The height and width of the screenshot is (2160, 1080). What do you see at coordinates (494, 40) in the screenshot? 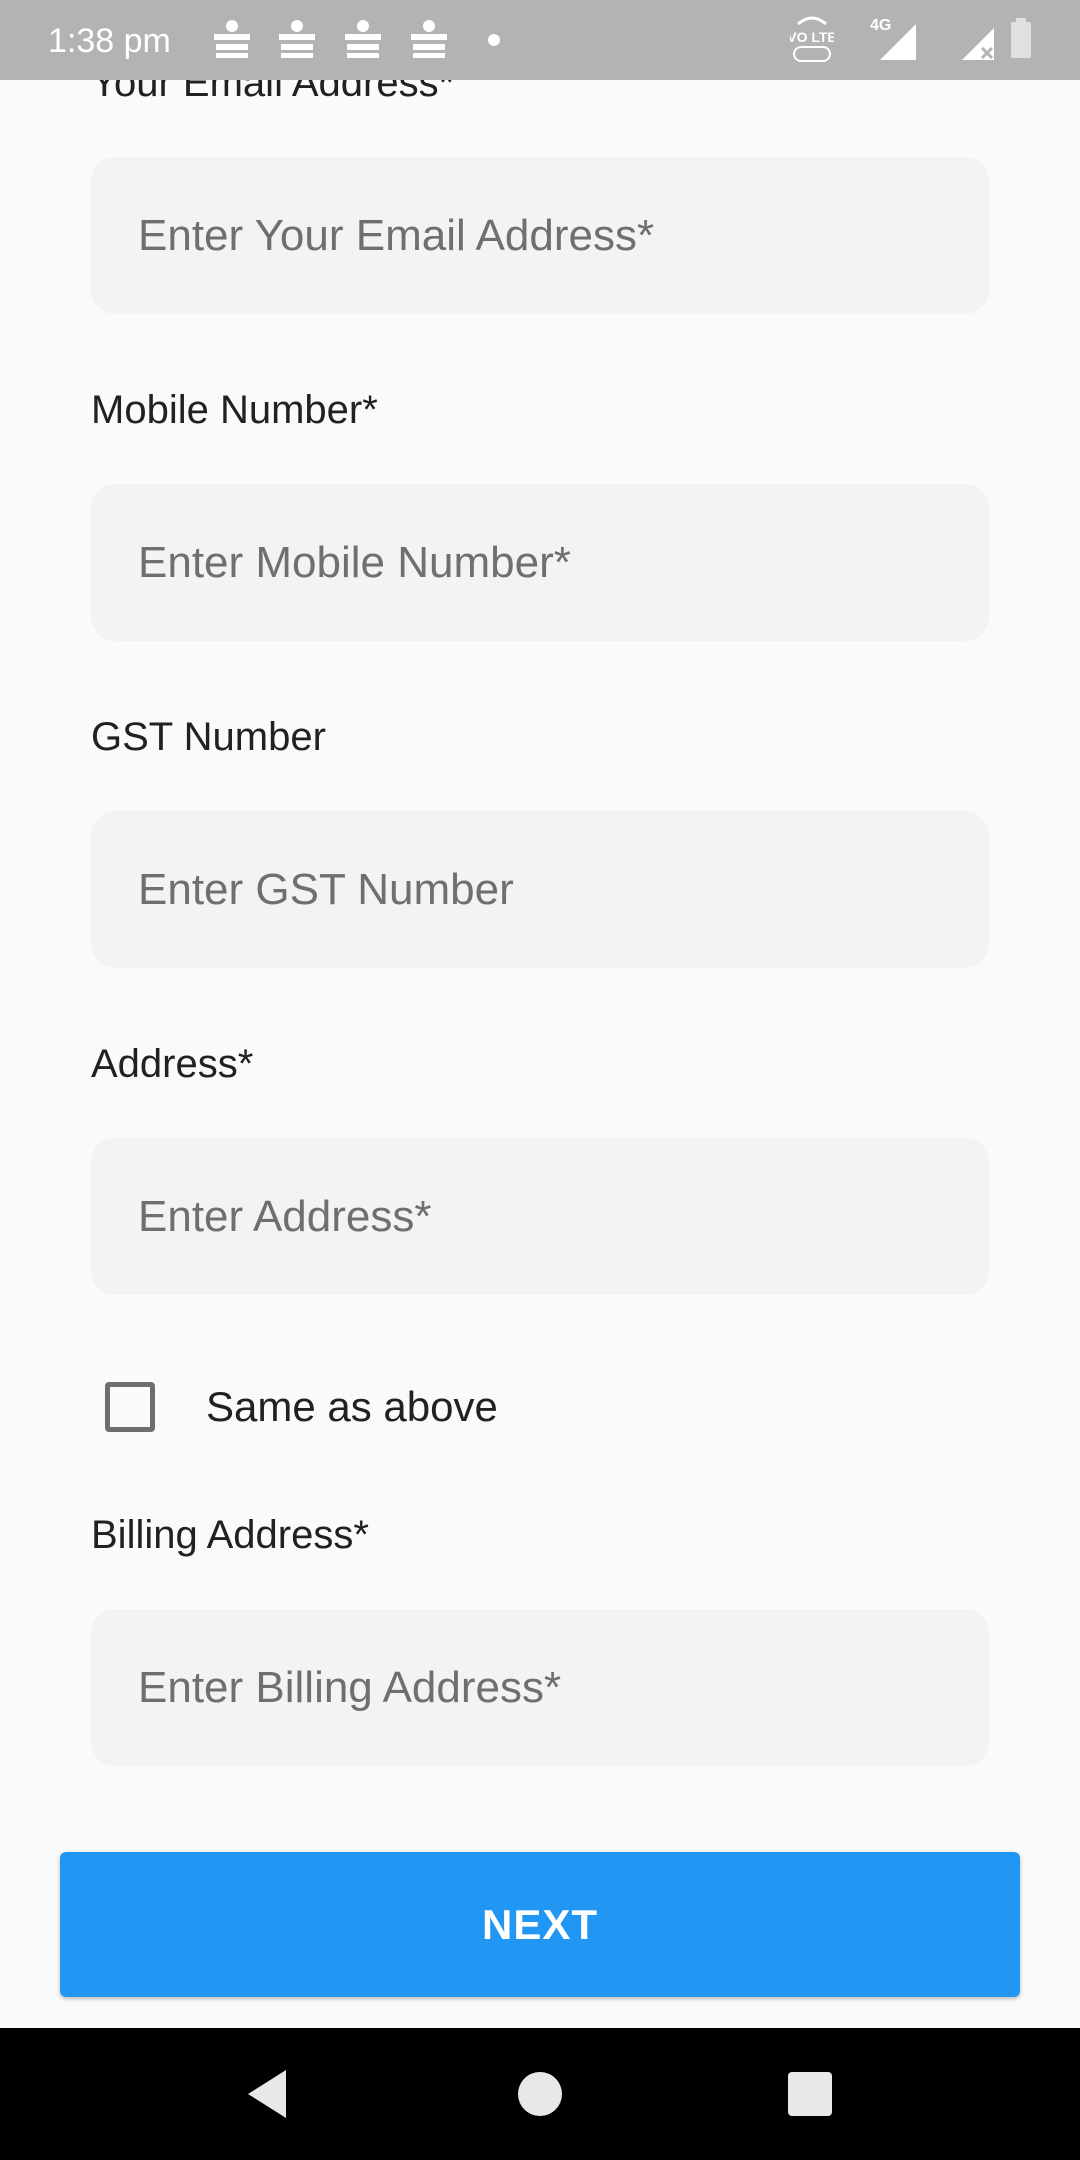
I see `more-notifications-dot-icon` at bounding box center [494, 40].